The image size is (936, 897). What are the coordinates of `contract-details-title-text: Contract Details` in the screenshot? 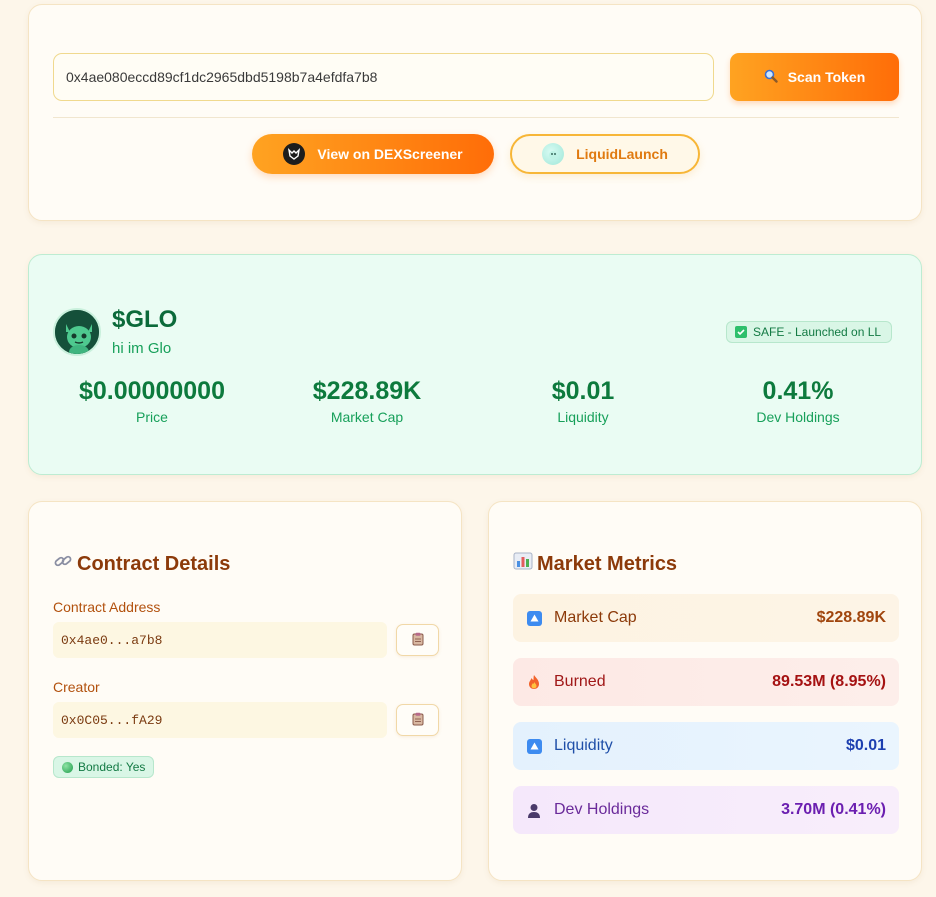 It's located at (154, 563).